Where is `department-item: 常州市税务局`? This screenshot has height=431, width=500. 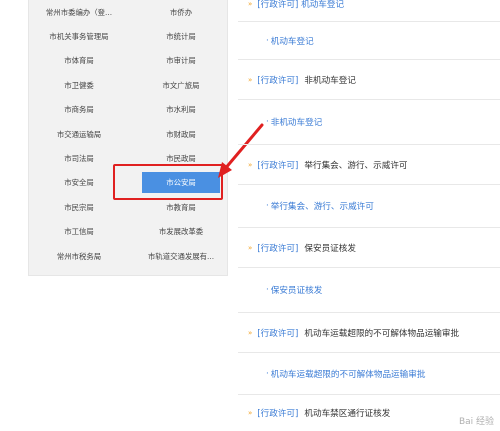 department-item: 常州市税务局 is located at coordinates (79, 256).